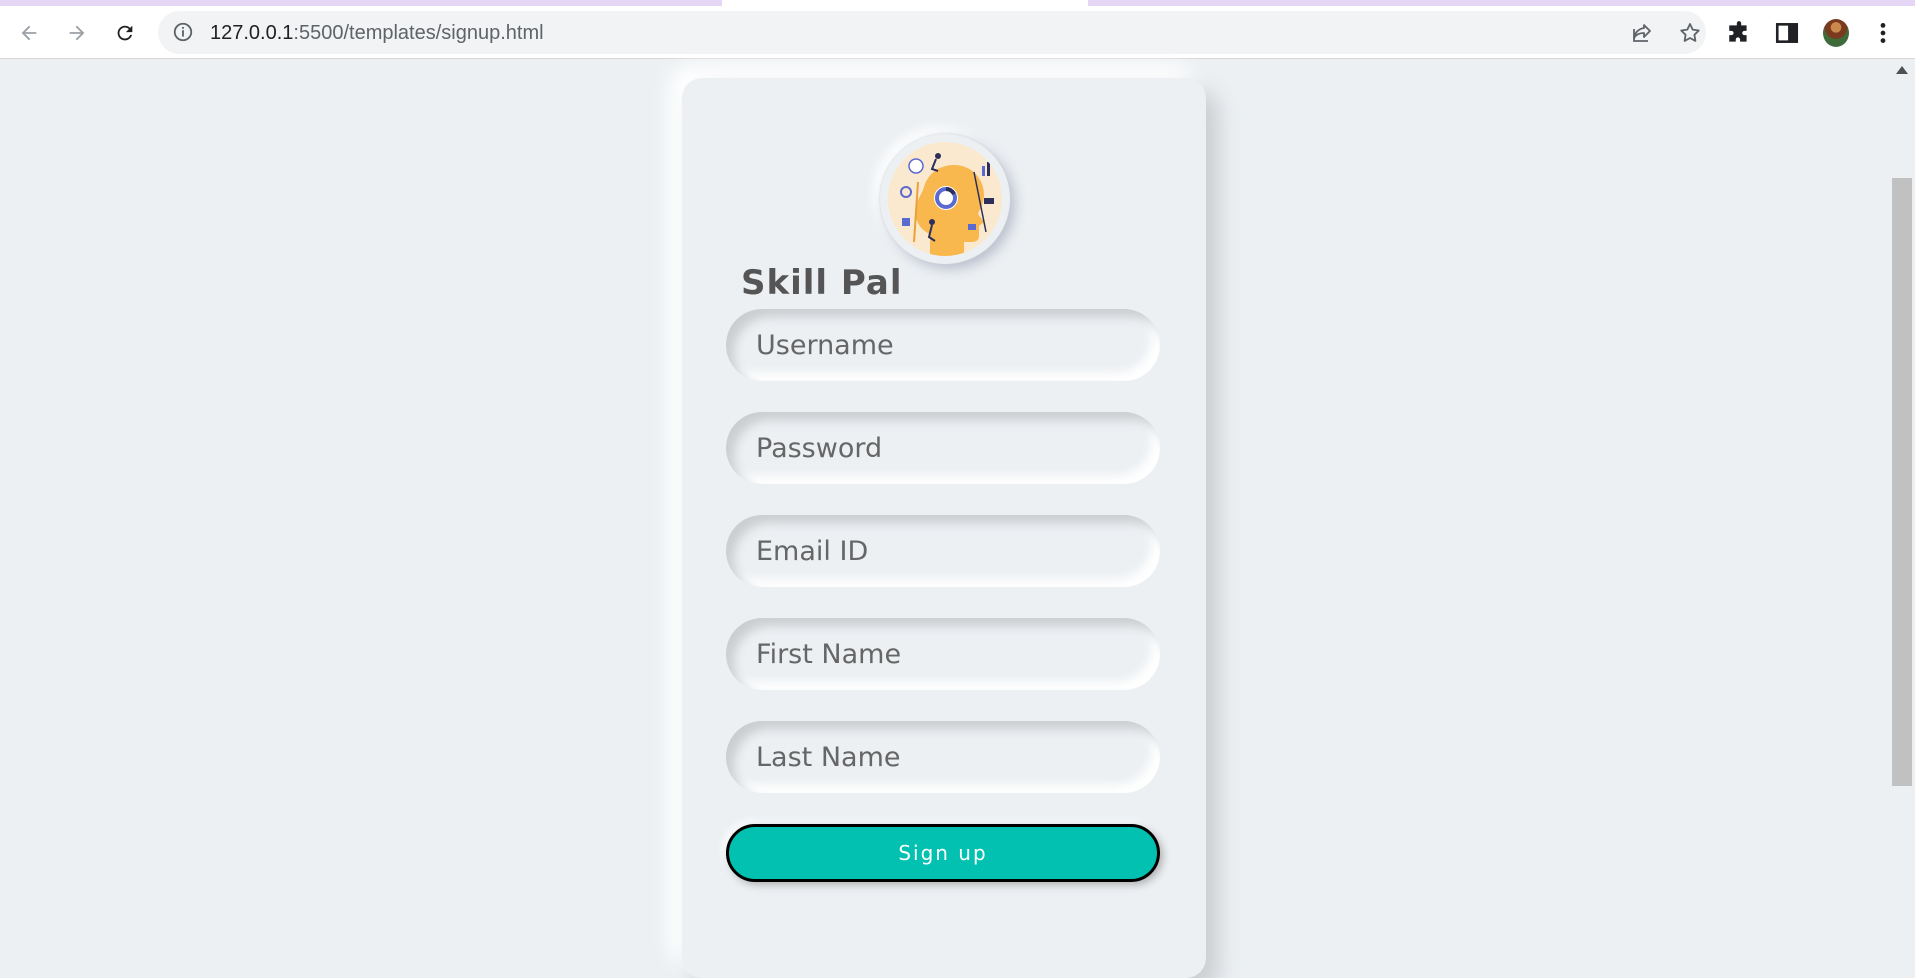 This screenshot has width=1915, height=978. What do you see at coordinates (1739, 33) in the screenshot?
I see `puzzle-icon` at bounding box center [1739, 33].